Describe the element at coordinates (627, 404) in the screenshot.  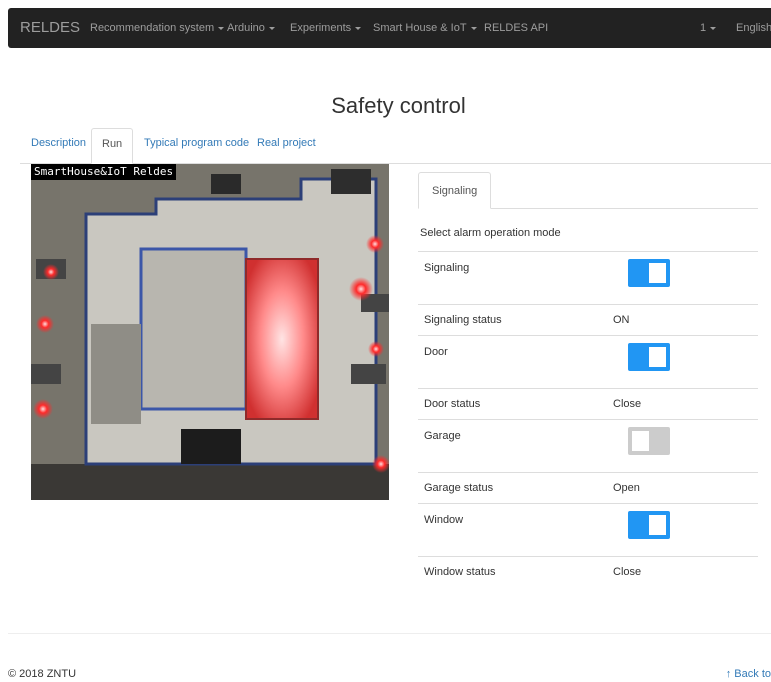
I see `door-status-value: Close` at that location.